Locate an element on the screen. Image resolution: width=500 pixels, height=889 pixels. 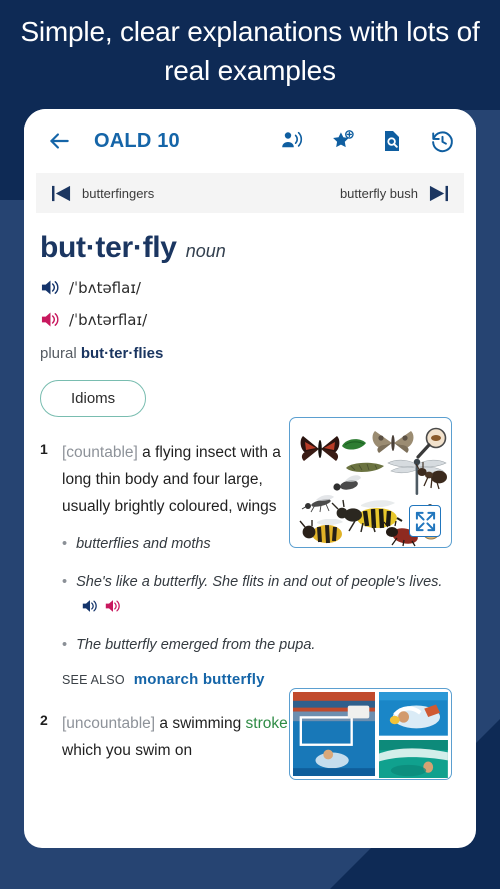
next-entry-link: butterfly bush is located at coordinates (395, 193).